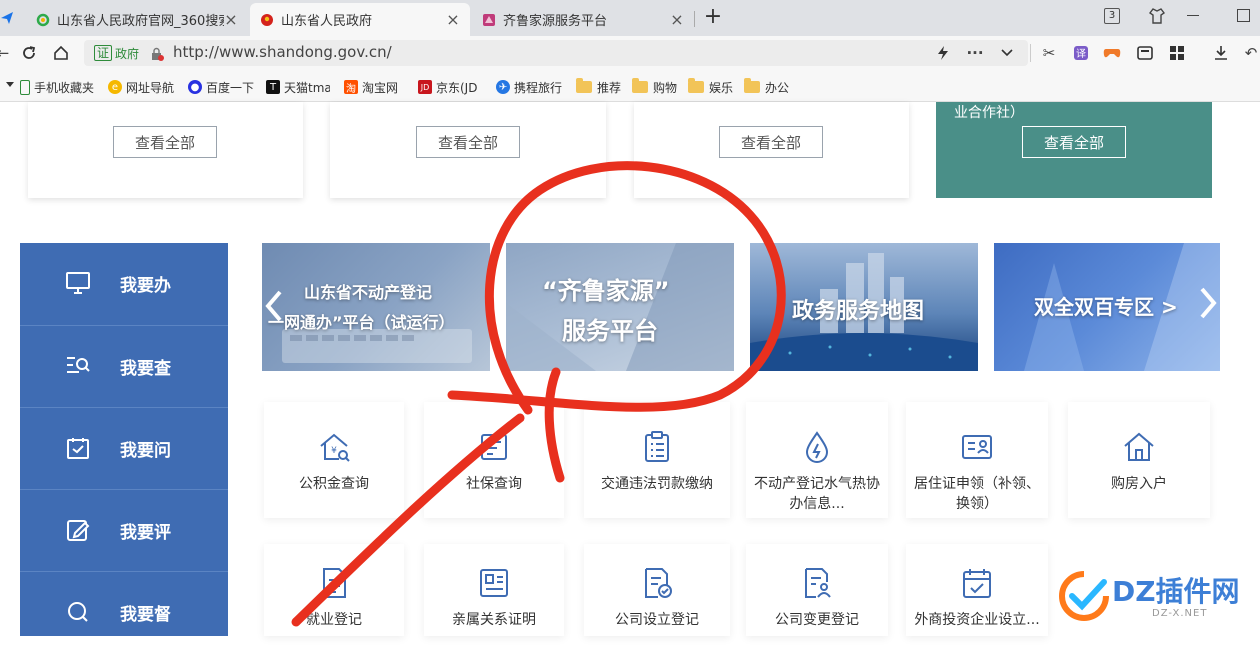  I want to click on service-home-registration: 购房入户, so click(1139, 460).